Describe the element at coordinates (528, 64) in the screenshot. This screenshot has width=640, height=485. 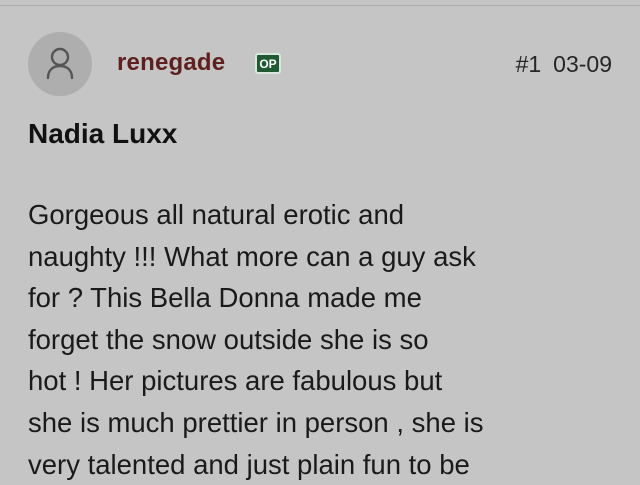
I see `post-number: #1` at that location.